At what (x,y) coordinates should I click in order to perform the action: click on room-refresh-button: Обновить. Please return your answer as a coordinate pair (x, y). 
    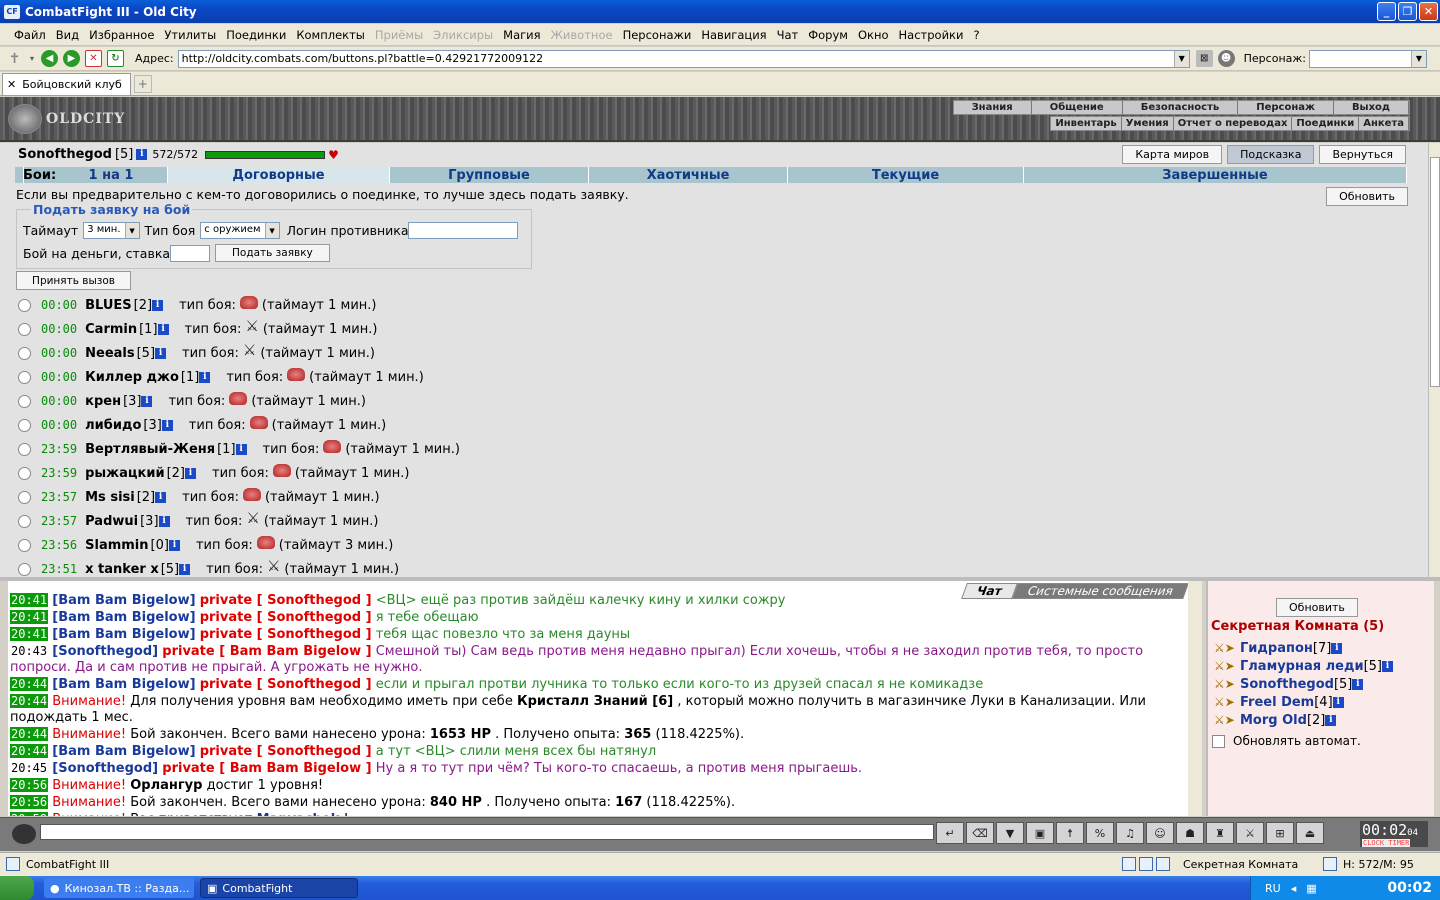
    Looking at the image, I should click on (1317, 607).